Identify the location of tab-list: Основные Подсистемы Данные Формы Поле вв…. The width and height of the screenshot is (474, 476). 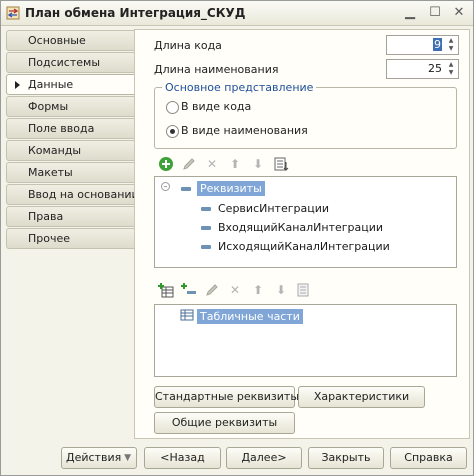
(72, 140).